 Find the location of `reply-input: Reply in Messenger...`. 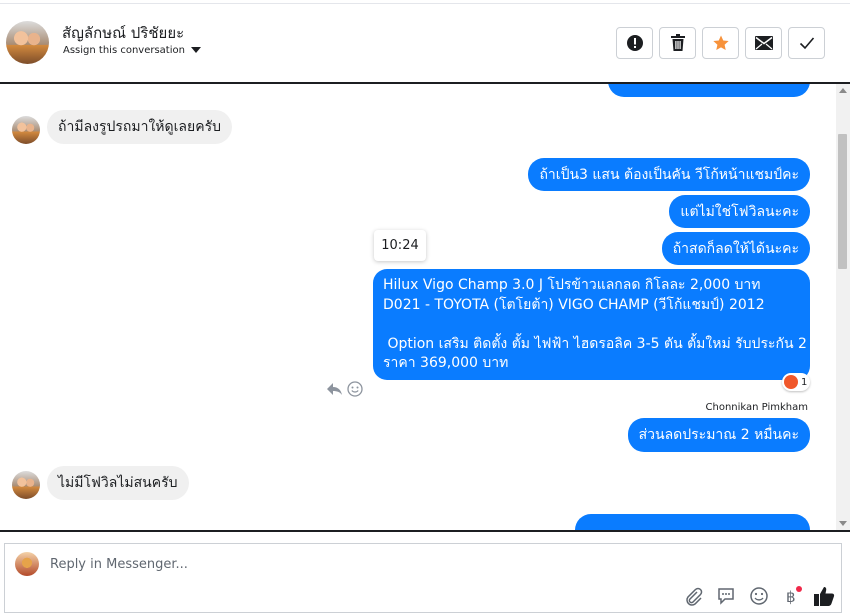

reply-input: Reply in Messenger... is located at coordinates (119, 564).